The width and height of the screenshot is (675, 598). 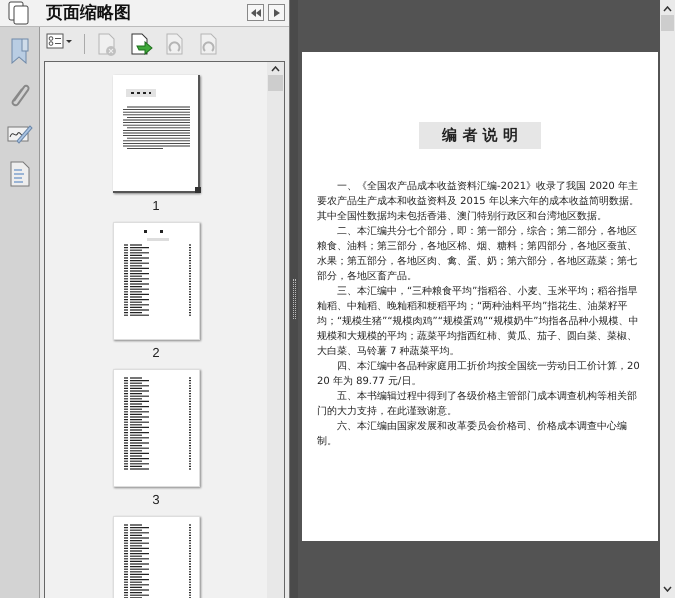 I want to click on page-number: 3, so click(x=156, y=499).